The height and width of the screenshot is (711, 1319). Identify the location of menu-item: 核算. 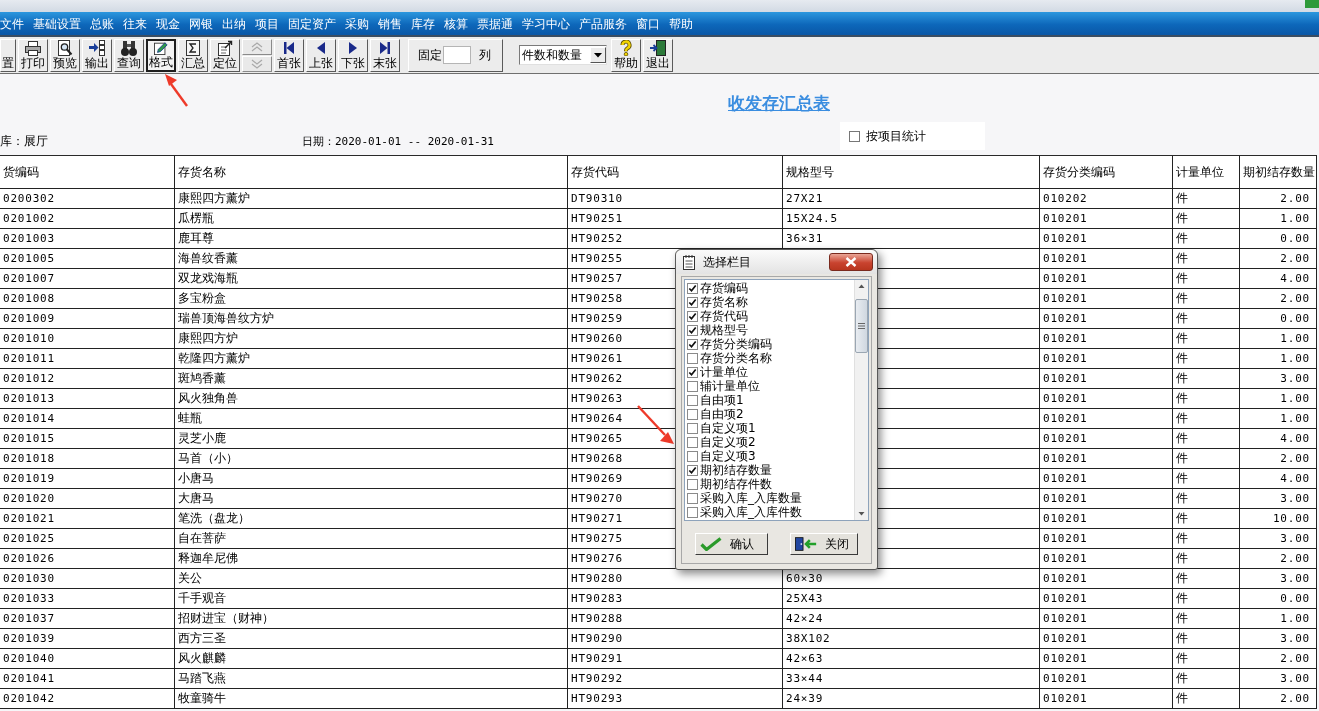
(456, 23).